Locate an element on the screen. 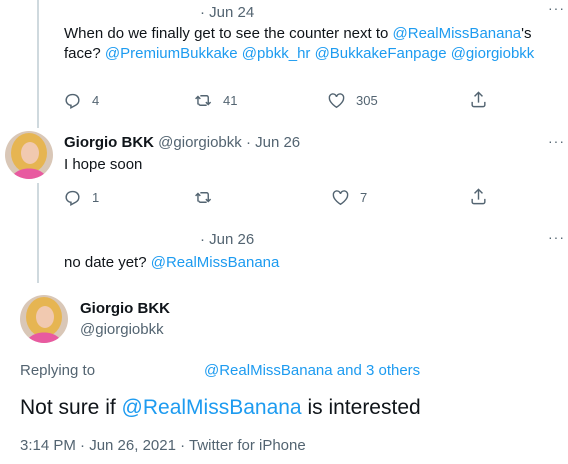 The image size is (568, 464). like-button: 305 is located at coordinates (352, 100).